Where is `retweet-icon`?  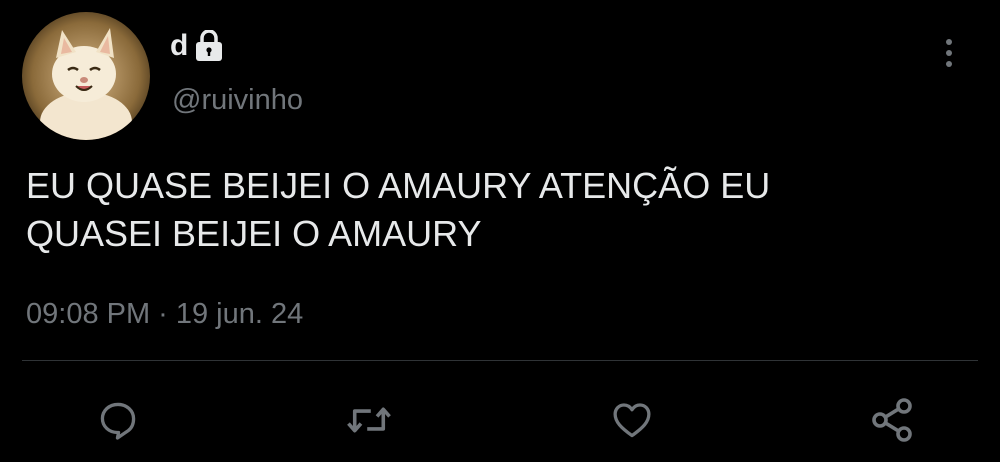
retweet-icon is located at coordinates (369, 420).